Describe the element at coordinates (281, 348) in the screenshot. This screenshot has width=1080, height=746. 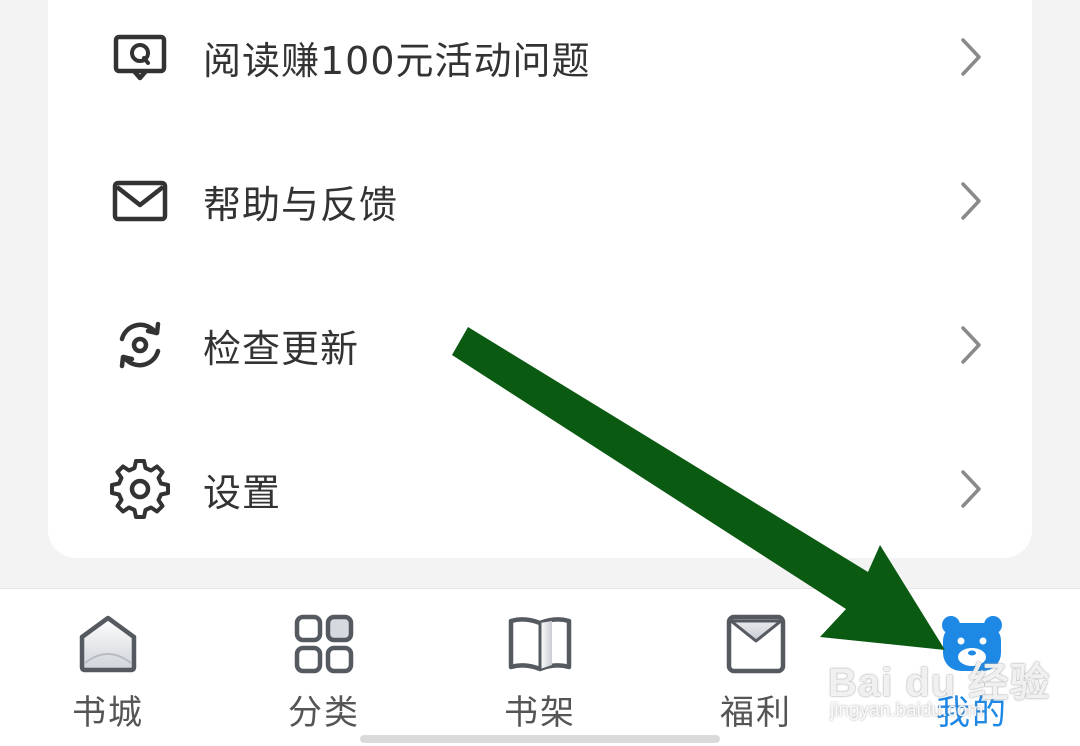
I see `menu-item-label: 检查更新` at that location.